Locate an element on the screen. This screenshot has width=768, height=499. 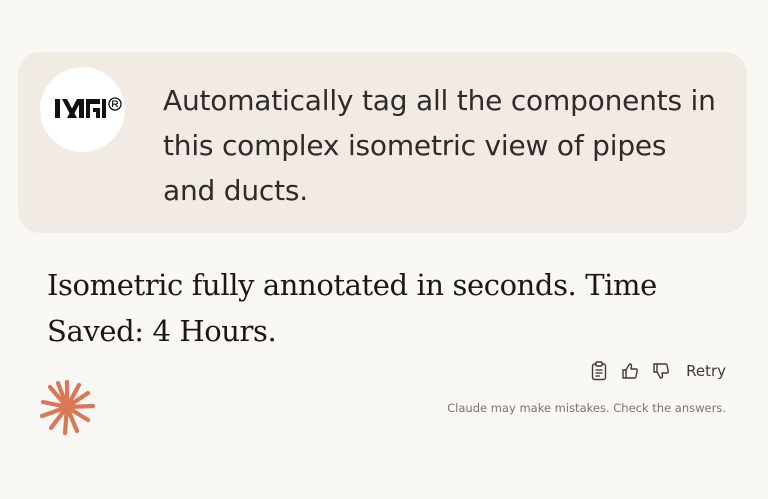
user-avatar is located at coordinates (82, 109).